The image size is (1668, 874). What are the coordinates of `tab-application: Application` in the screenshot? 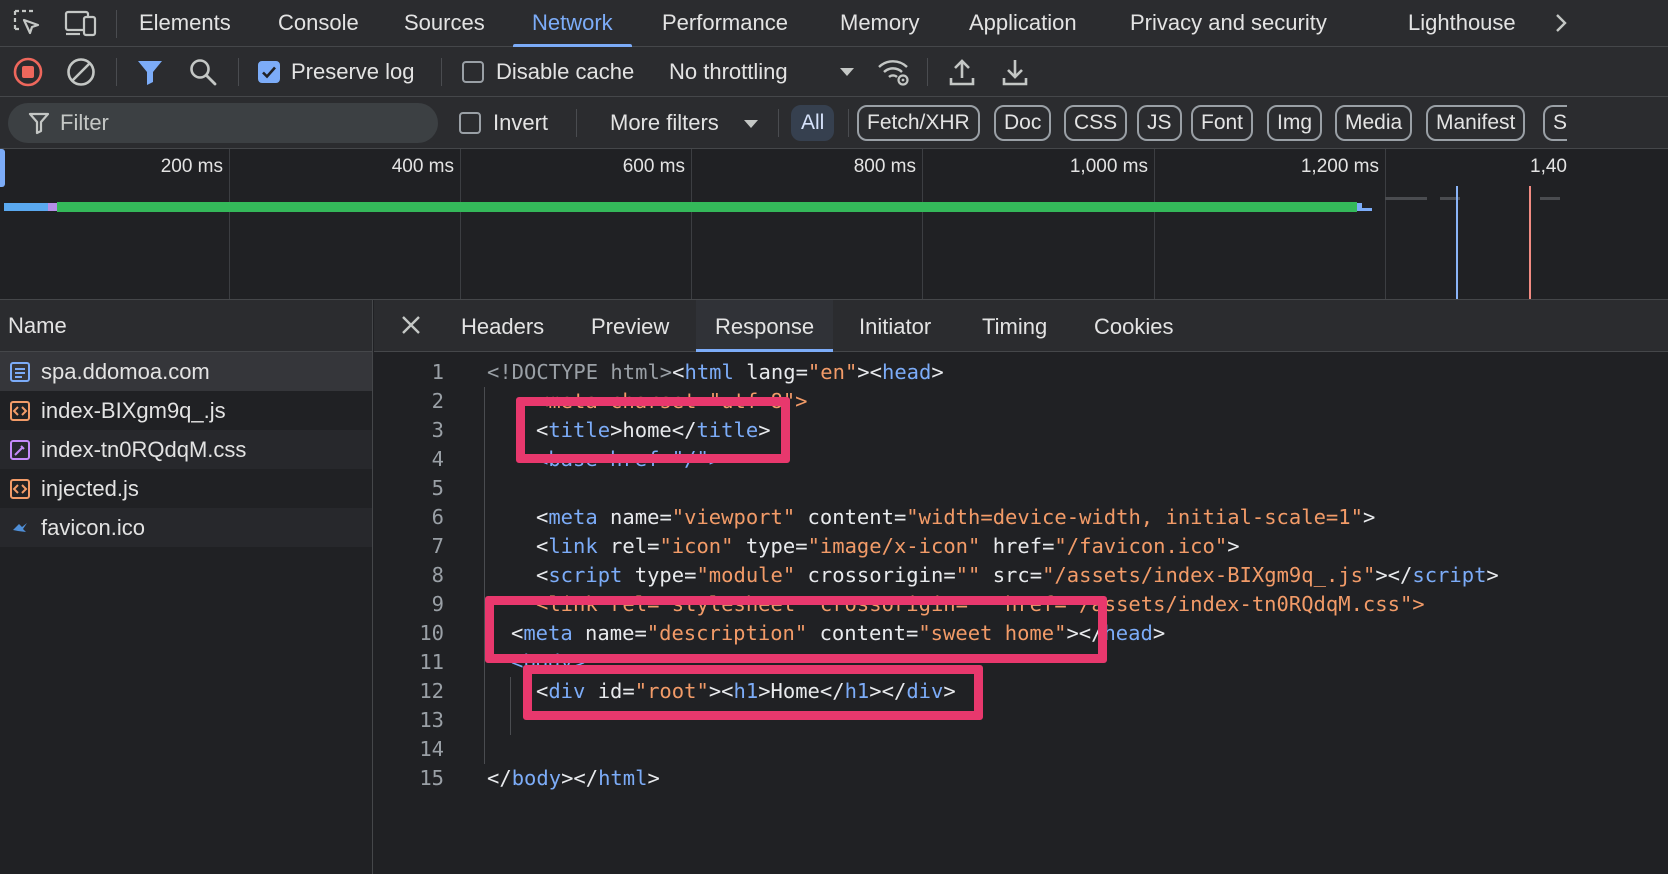 It's located at (1023, 23).